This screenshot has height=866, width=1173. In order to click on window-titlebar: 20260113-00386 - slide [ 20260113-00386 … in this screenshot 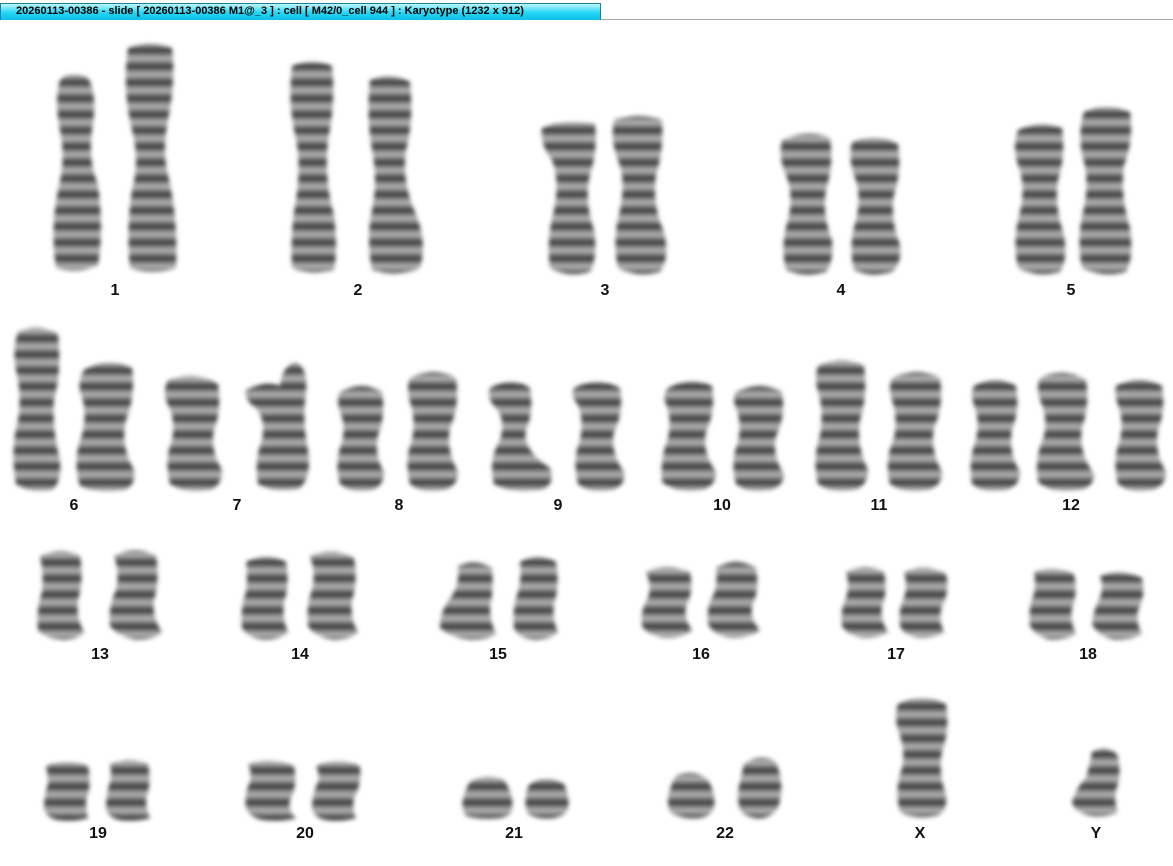, I will do `click(586, 10)`.